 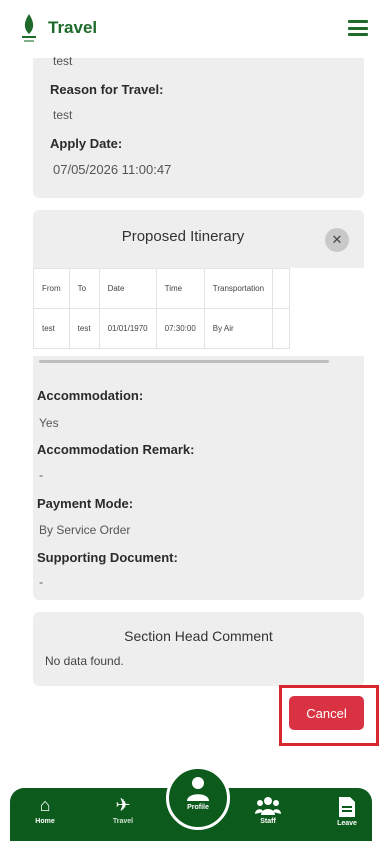 What do you see at coordinates (180, 328) in the screenshot?
I see `table-cell: 07:30:00` at bounding box center [180, 328].